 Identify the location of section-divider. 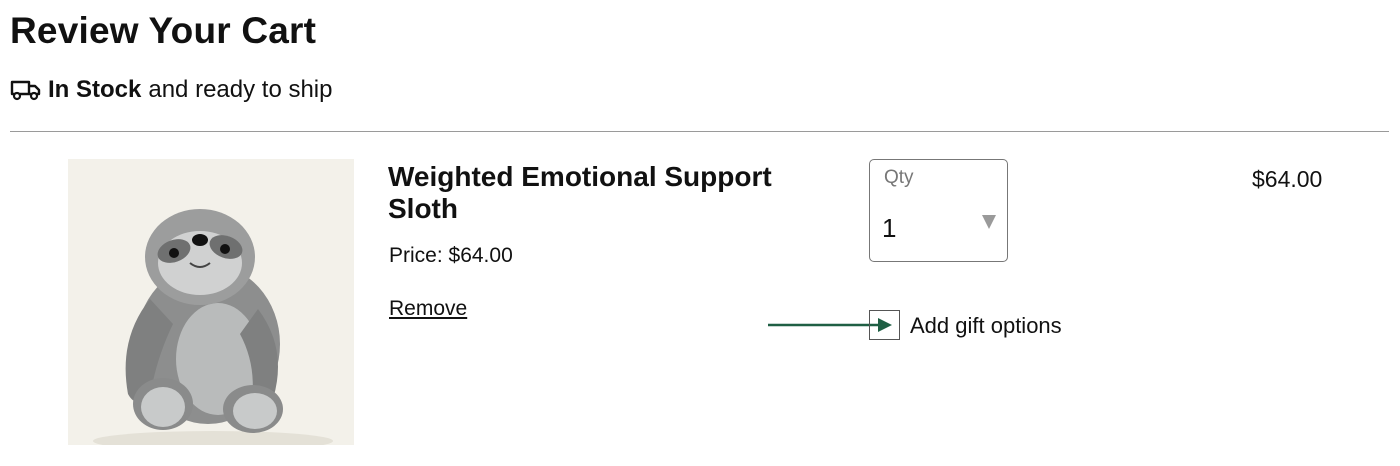
(699, 131).